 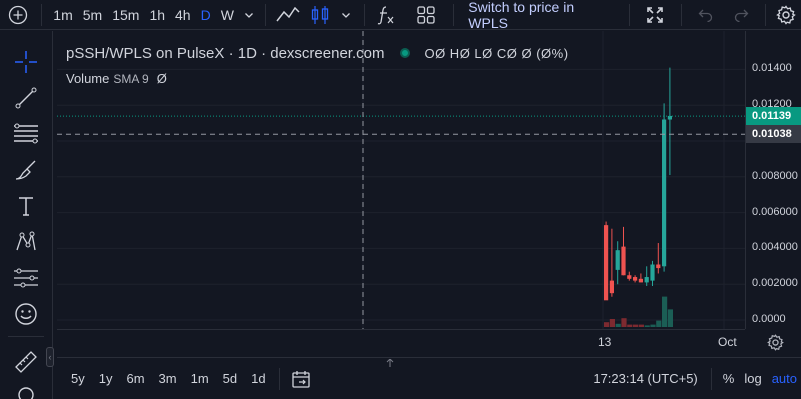 What do you see at coordinates (775, 344) in the screenshot?
I see `settings-gear-icon` at bounding box center [775, 344].